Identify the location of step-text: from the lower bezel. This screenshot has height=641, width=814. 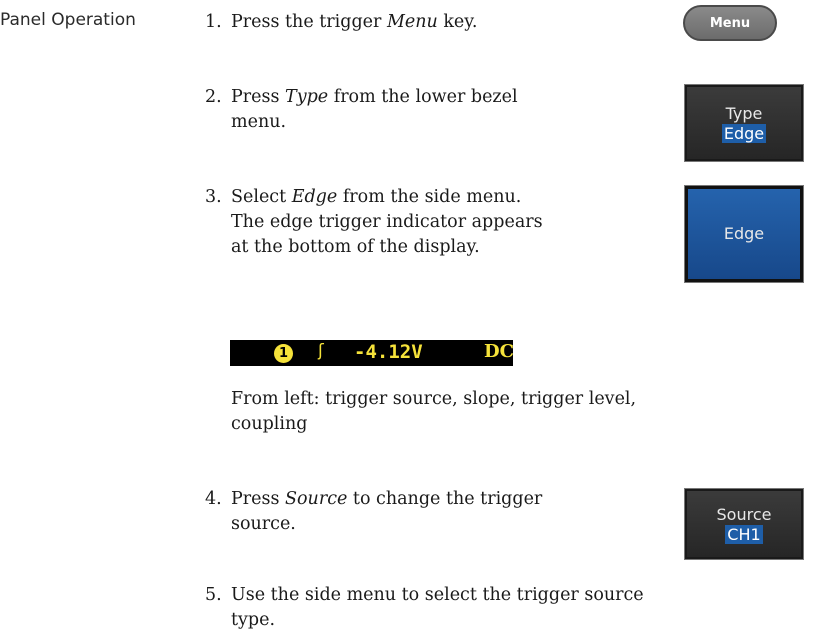
(423, 97).